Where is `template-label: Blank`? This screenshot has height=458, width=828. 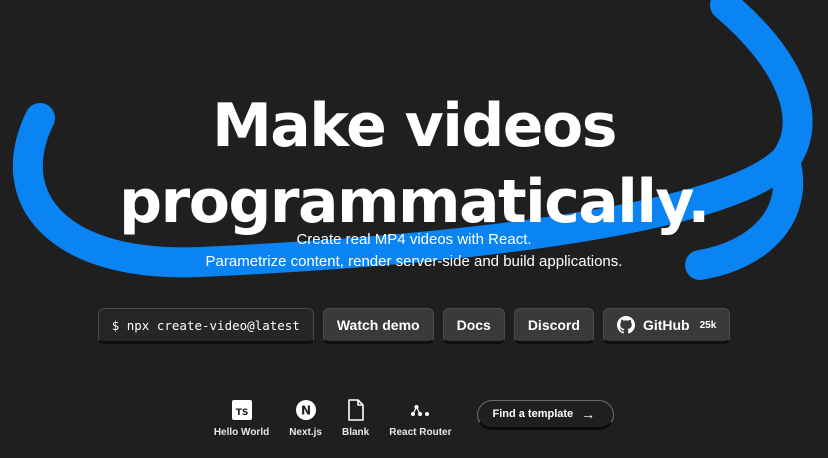 template-label: Blank is located at coordinates (356, 432).